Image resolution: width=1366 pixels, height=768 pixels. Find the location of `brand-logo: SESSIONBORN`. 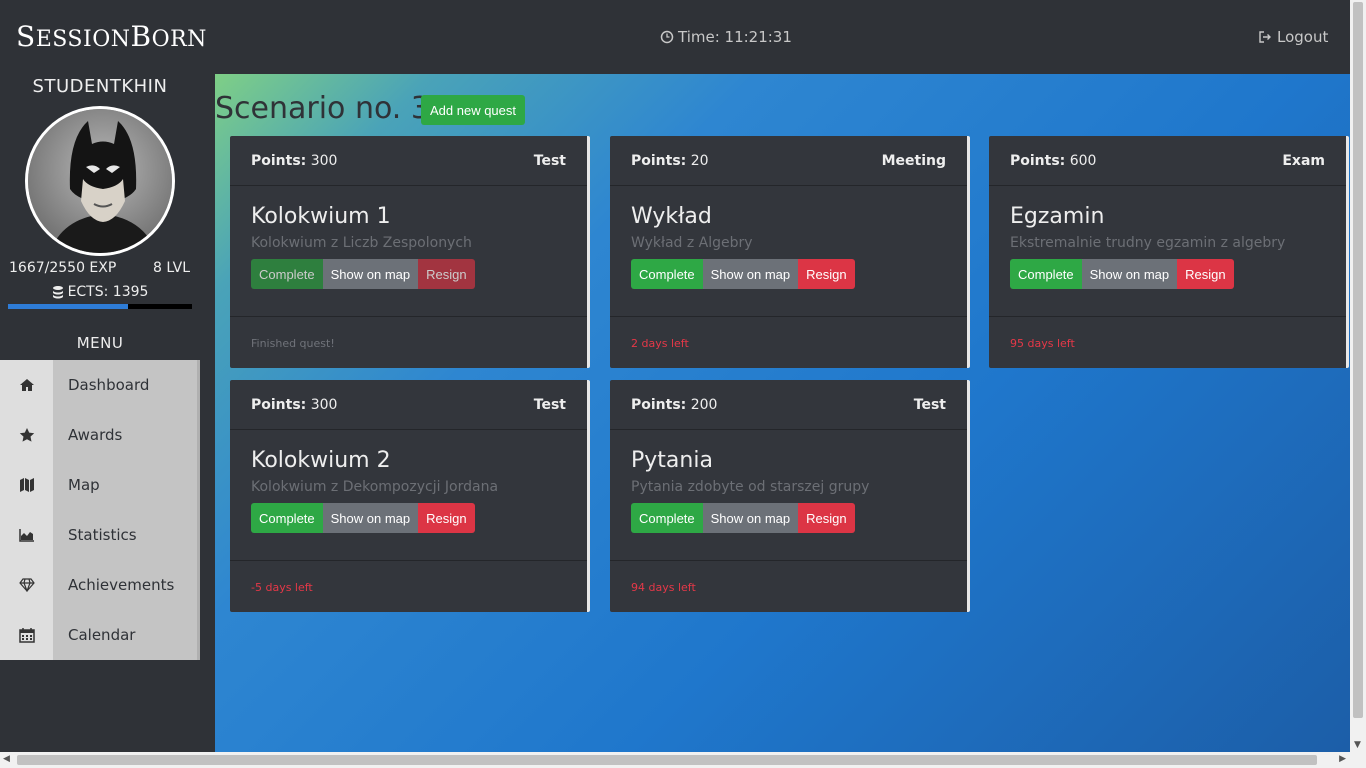

brand-logo: SESSIONBORN is located at coordinates (111, 36).